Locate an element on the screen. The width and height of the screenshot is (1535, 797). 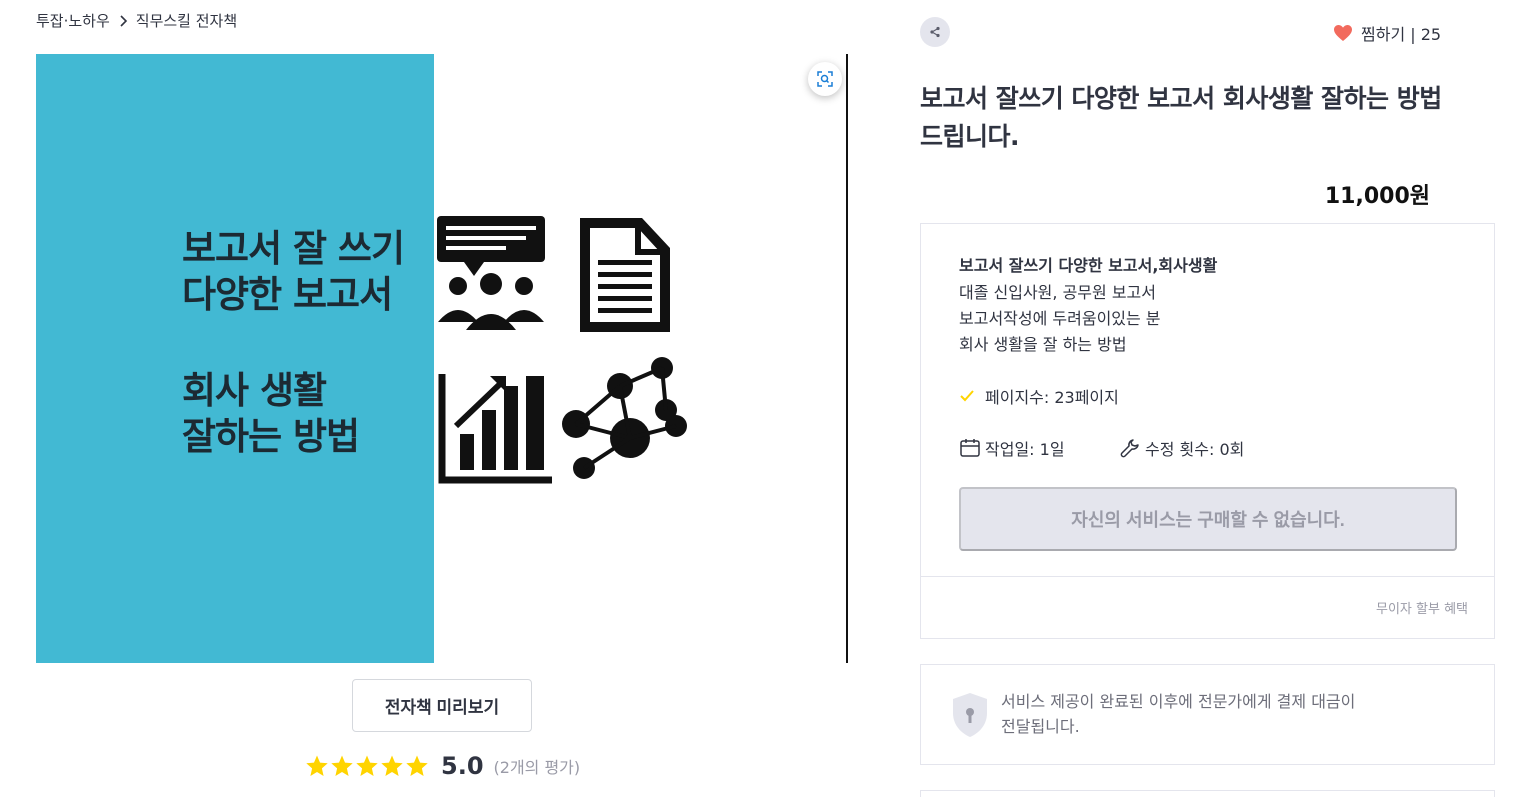
package-revisions: 수정 횟수: 0회 is located at coordinates (1181, 448).